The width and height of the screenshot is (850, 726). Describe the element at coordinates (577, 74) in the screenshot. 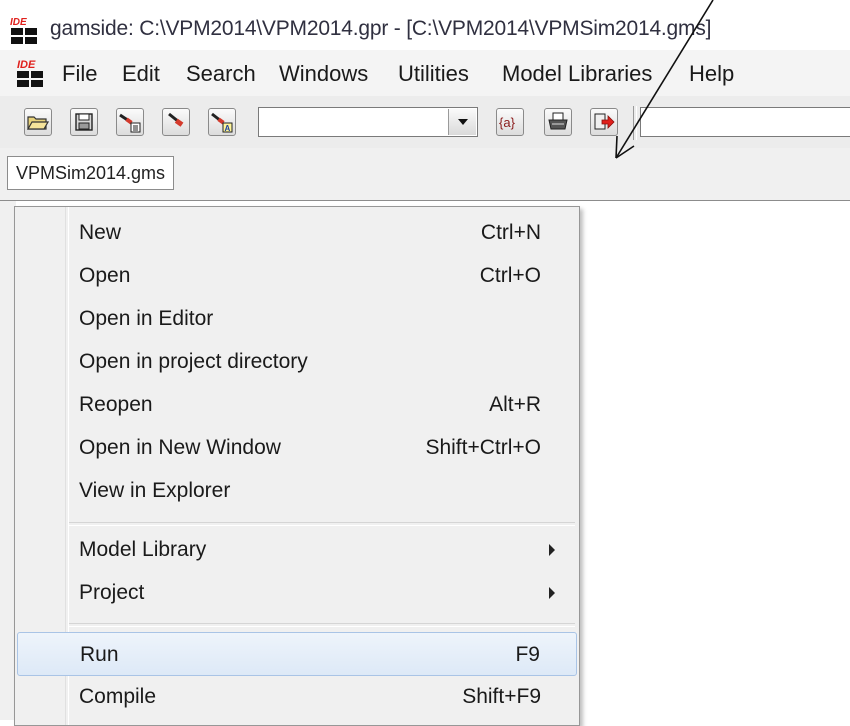

I see `menu-model-libraries: Model Libraries` at that location.